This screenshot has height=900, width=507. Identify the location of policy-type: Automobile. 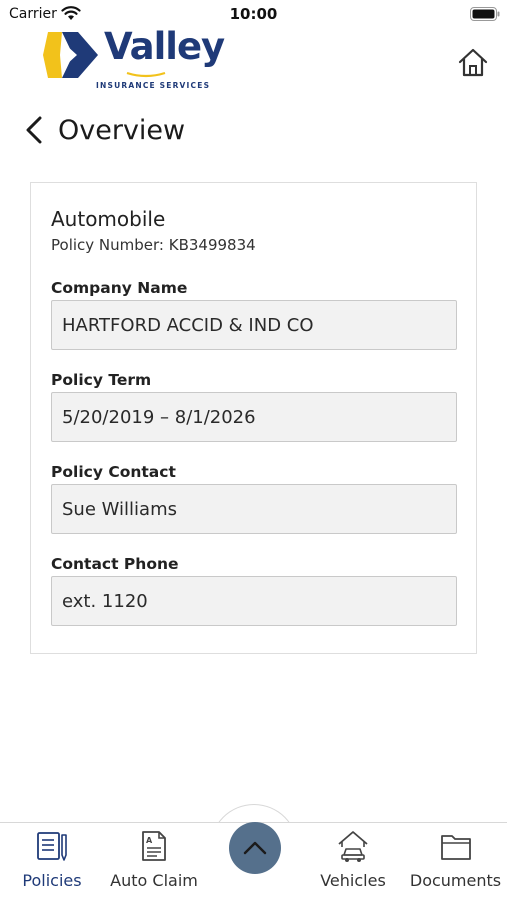
(108, 219).